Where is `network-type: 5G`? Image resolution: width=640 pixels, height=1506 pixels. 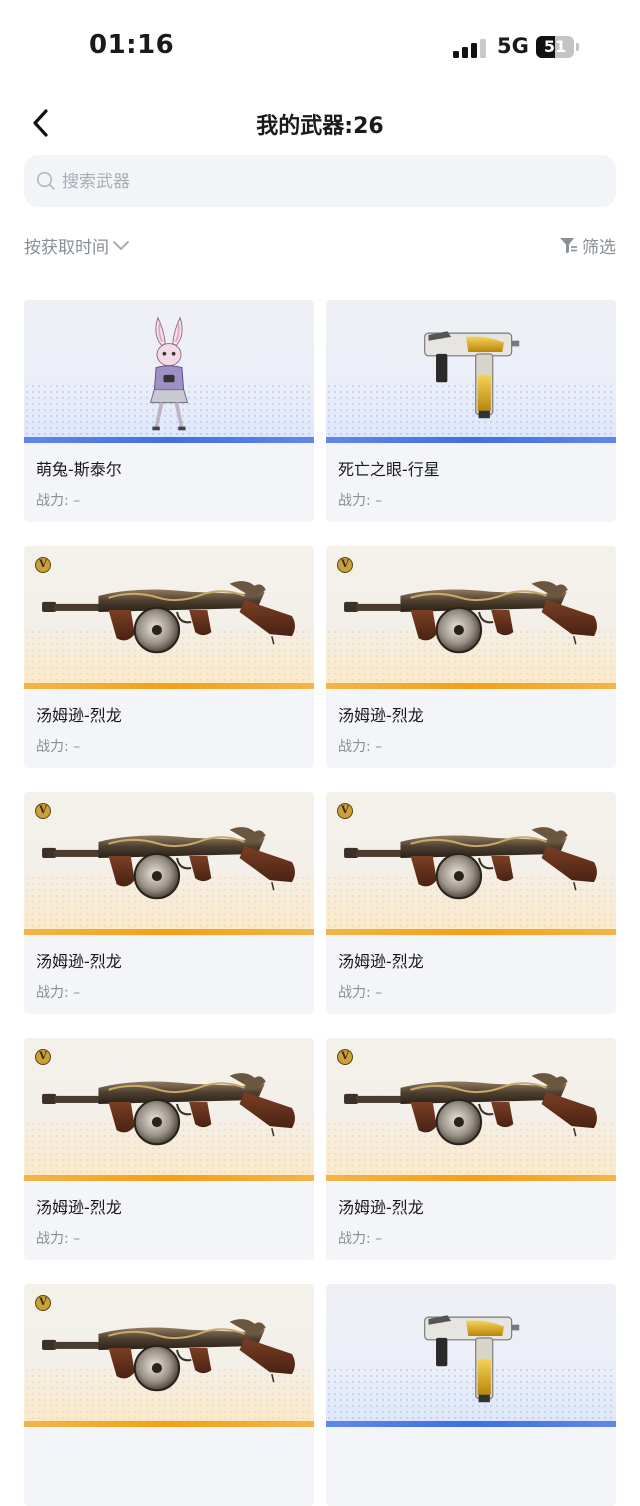 network-type: 5G is located at coordinates (513, 46).